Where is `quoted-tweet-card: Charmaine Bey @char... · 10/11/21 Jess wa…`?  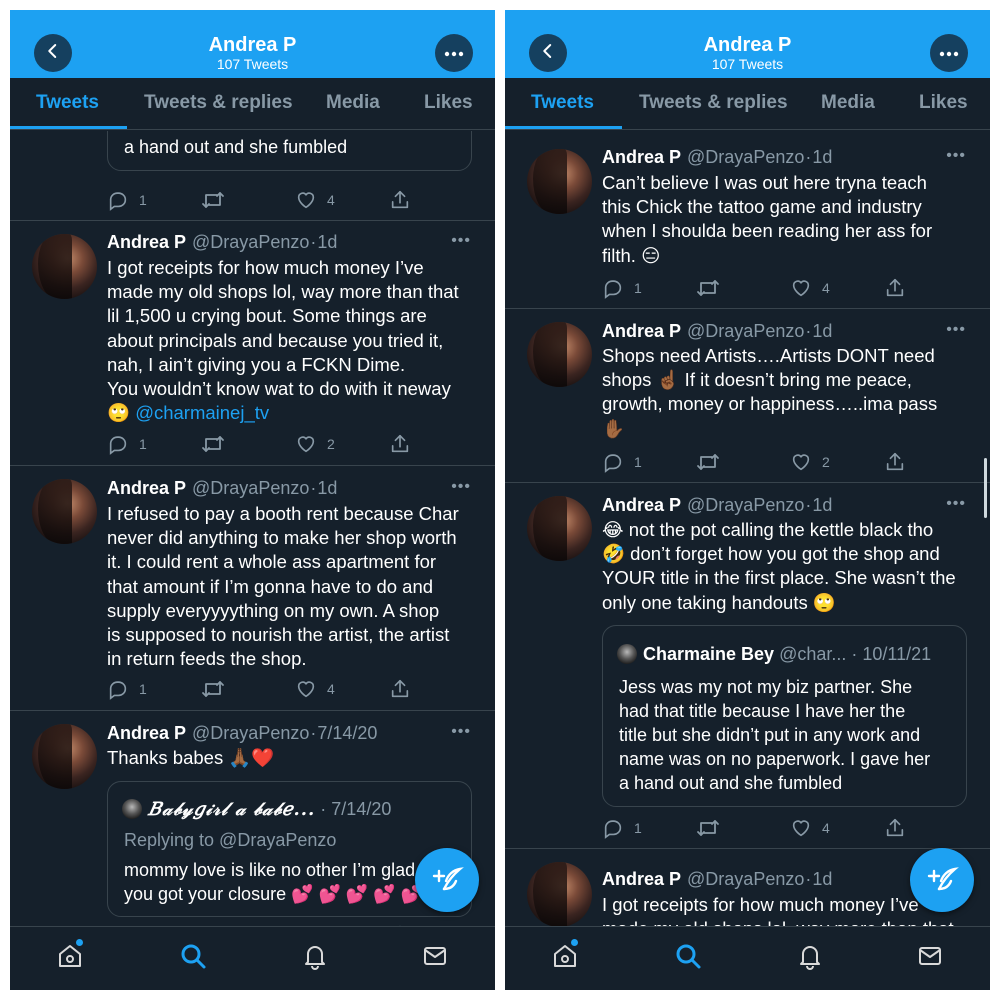
quoted-tweet-card: Charmaine Bey @char... · 10/11/21 Jess wa… is located at coordinates (784, 716).